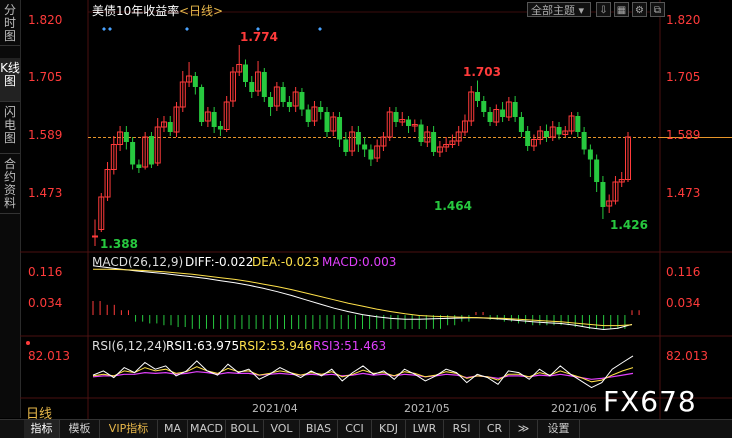 The width and height of the screenshot is (732, 438). What do you see at coordinates (683, 272) in the screenshot?
I see `macd-tick-right: 0.116` at bounding box center [683, 272].